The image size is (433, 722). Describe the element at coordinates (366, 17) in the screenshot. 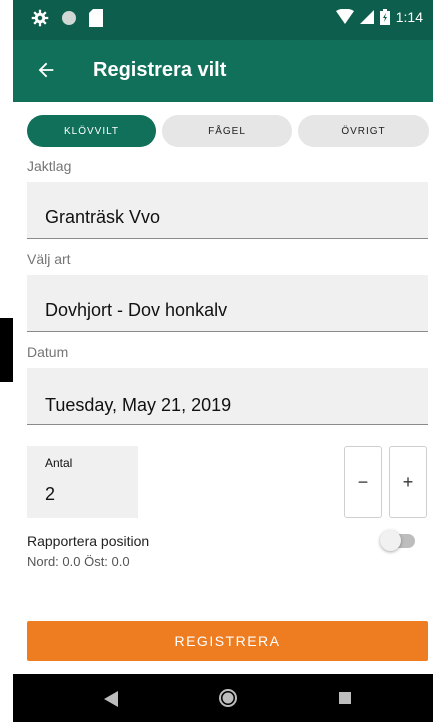

I see `cell-signal-icon` at that location.